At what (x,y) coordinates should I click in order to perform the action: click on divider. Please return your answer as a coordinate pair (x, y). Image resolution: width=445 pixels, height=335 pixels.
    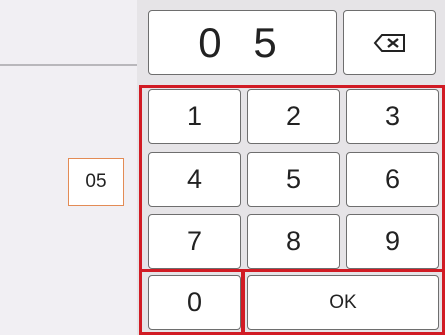
    Looking at the image, I should click on (68, 65).